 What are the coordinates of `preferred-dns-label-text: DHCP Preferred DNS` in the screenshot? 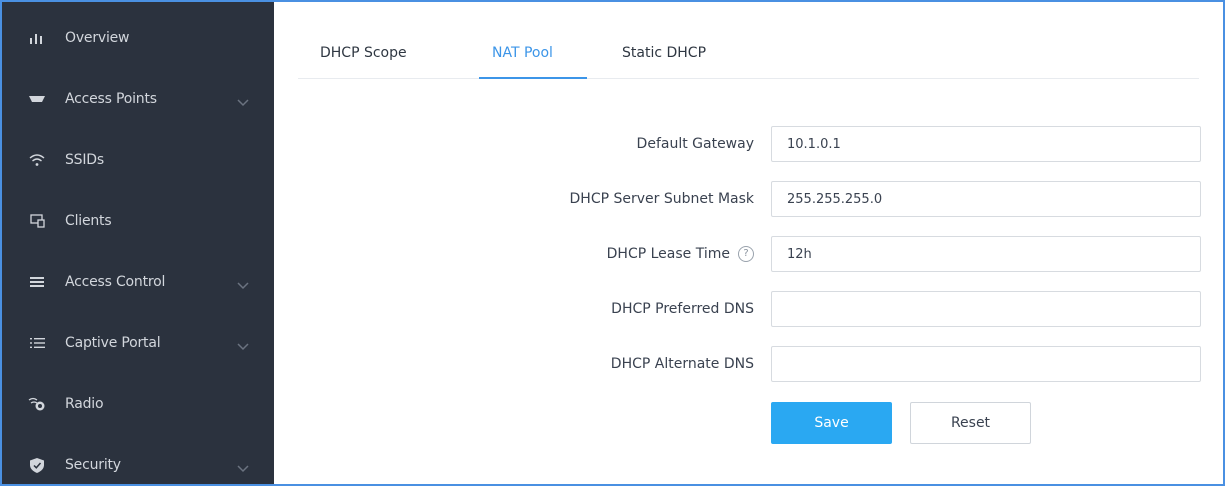 It's located at (682, 309).